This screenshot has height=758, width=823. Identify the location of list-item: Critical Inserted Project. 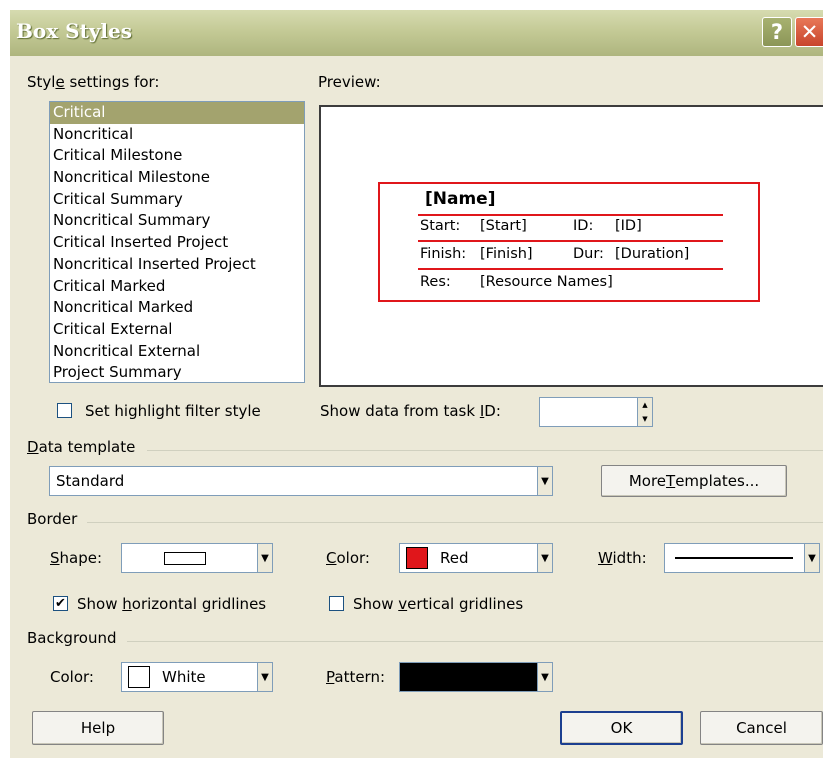
(177, 243).